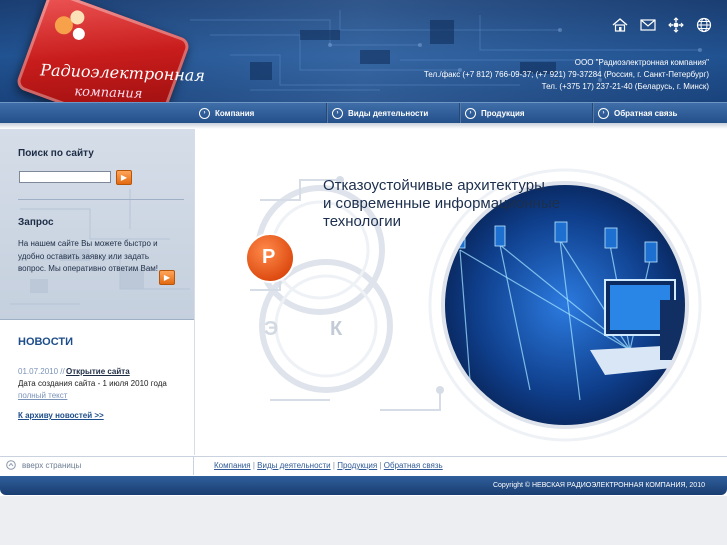 The image size is (727, 545). What do you see at coordinates (271, 329) in the screenshot?
I see `letter-e: Э` at bounding box center [271, 329].